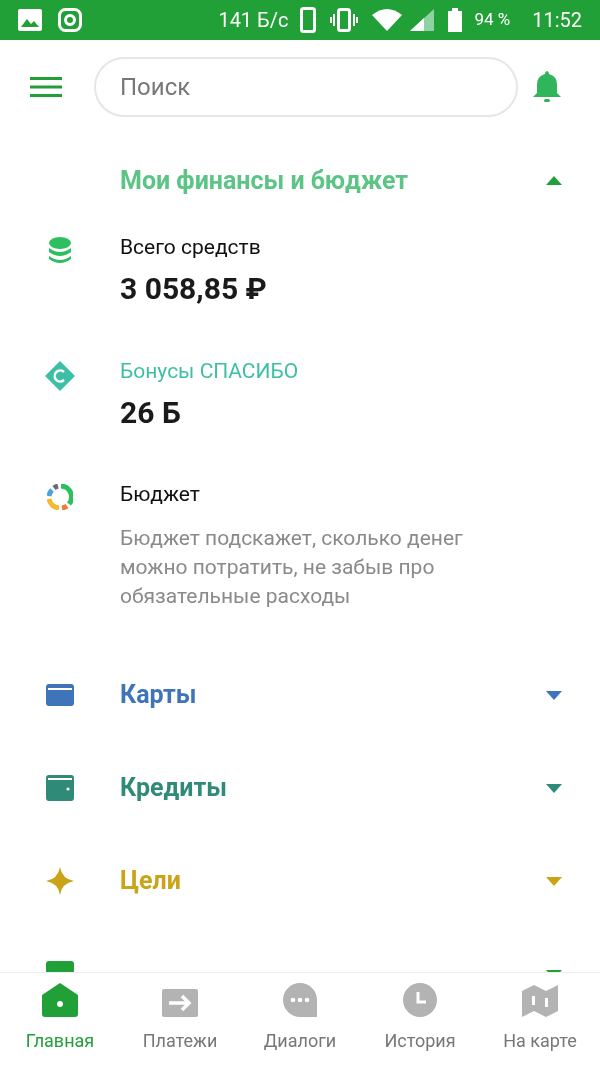 The width and height of the screenshot is (600, 1066). I want to click on nav-tab: История, so click(420, 1019).